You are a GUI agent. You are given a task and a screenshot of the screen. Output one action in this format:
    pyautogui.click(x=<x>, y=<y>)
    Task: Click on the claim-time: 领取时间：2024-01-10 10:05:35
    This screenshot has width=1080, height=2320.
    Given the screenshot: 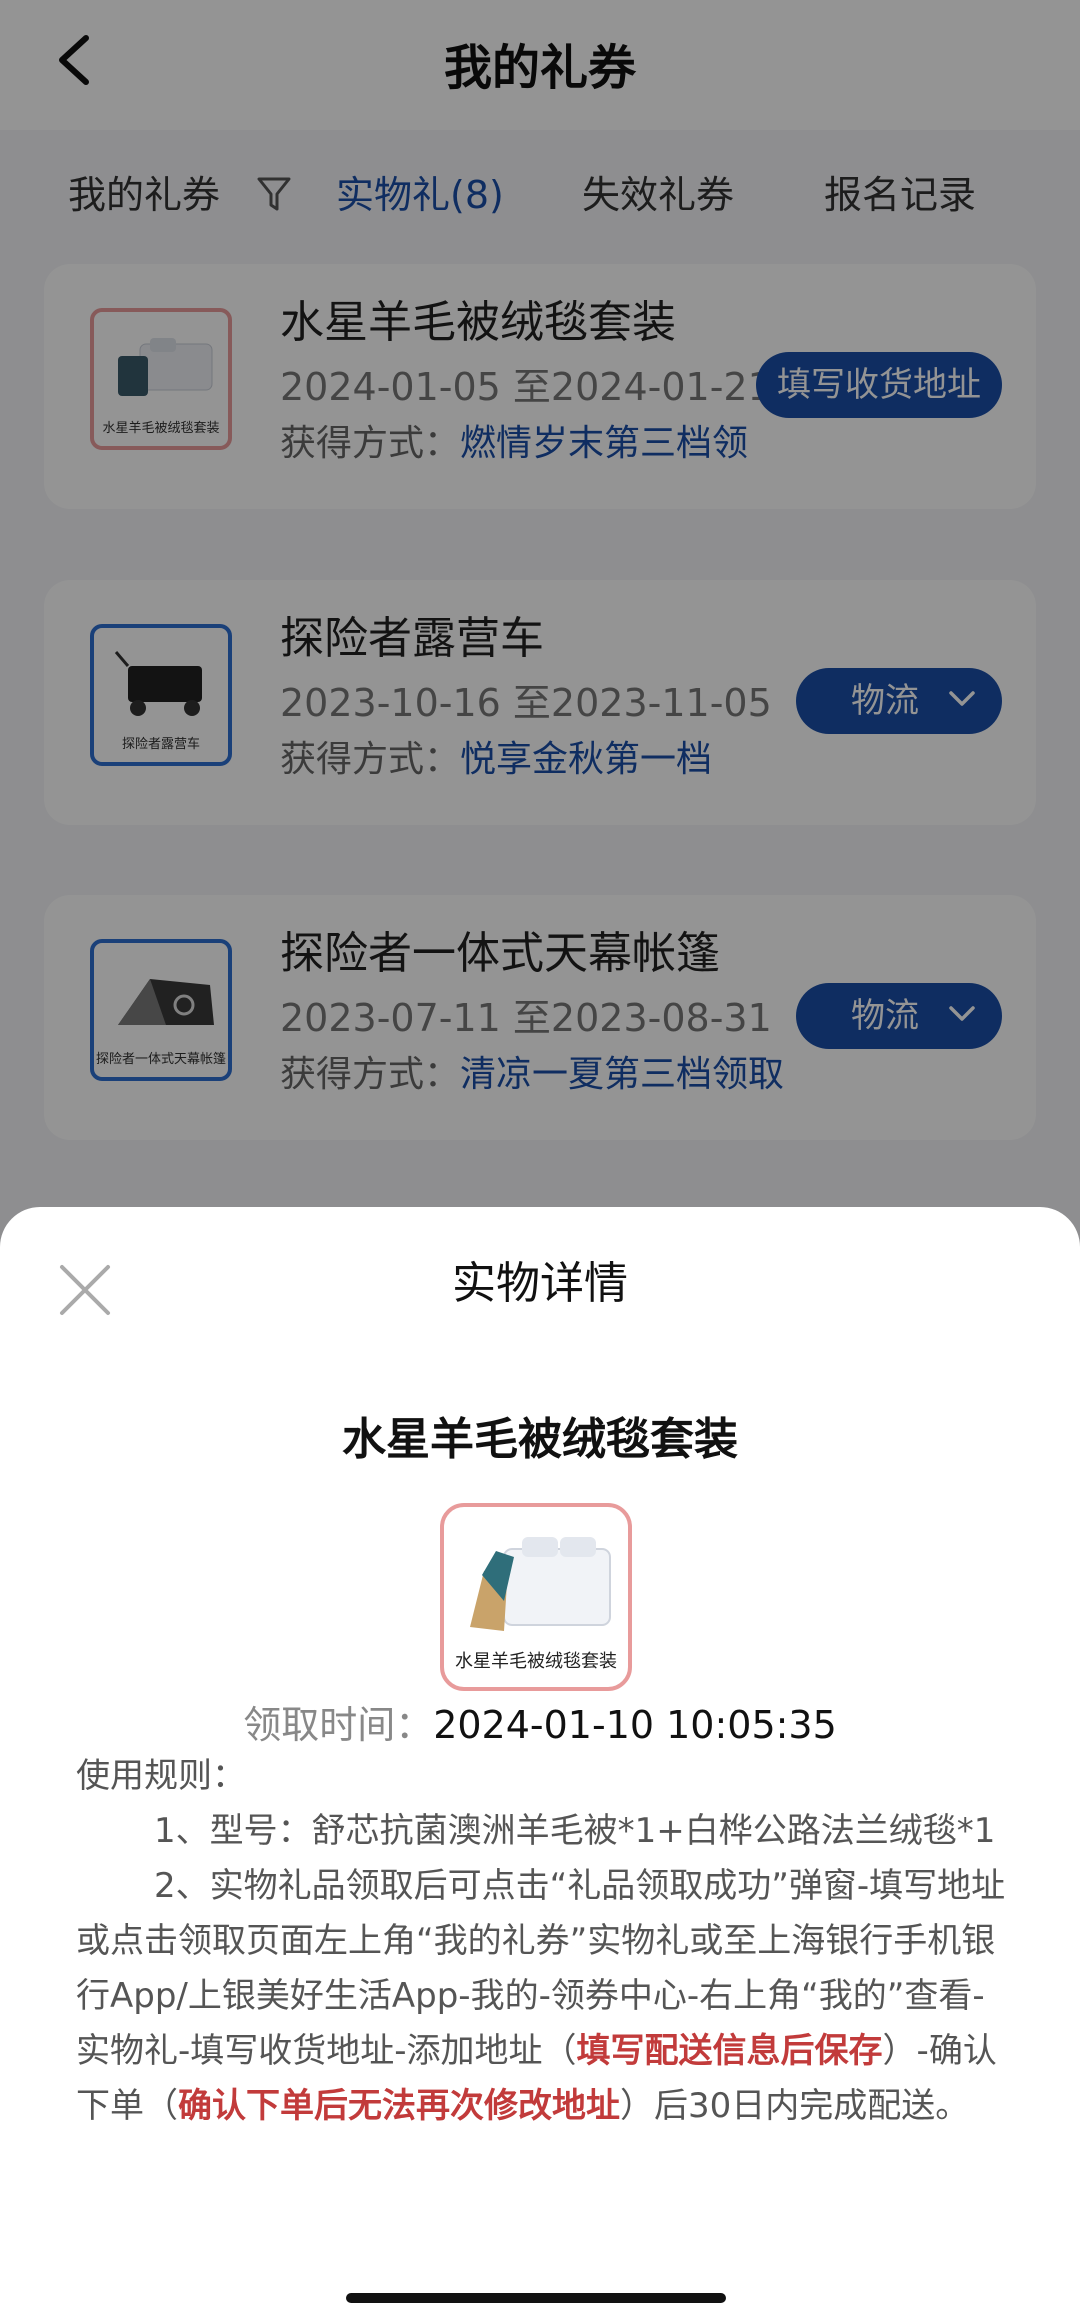 What is the action you would take?
    pyautogui.click(x=540, y=1721)
    